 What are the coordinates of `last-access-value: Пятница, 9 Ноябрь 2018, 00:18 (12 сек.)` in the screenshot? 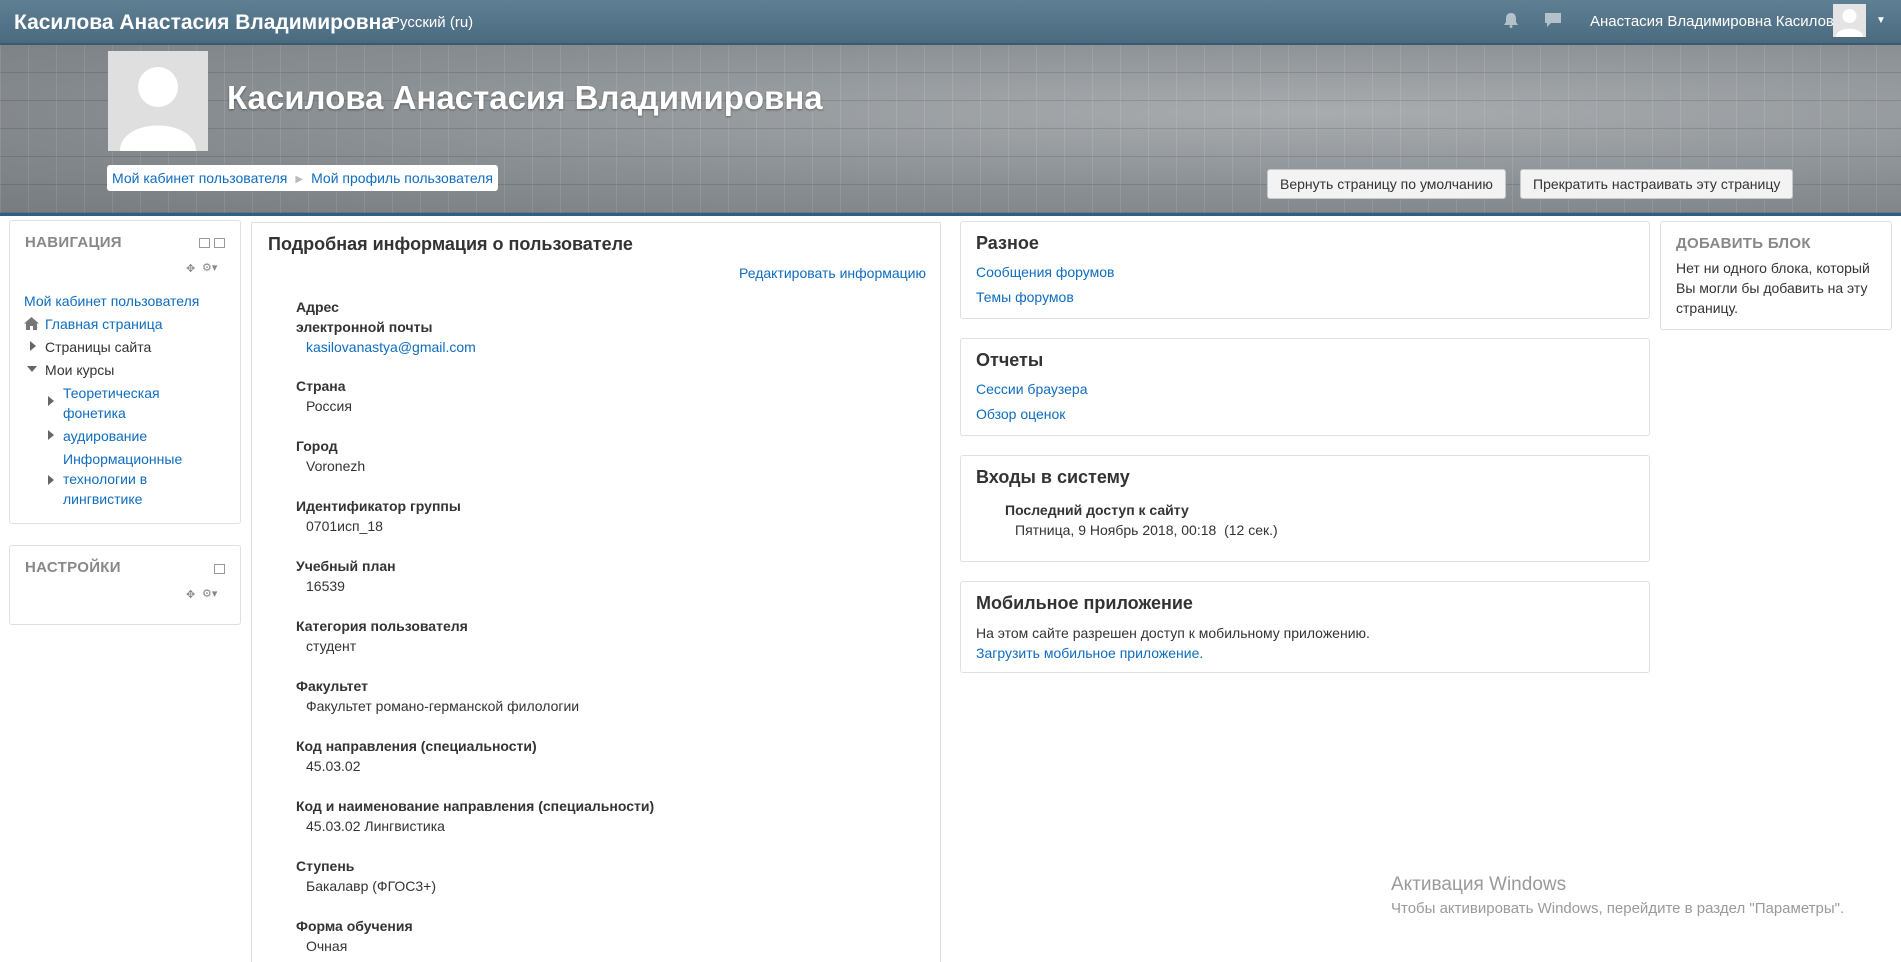 It's located at (1146, 530).